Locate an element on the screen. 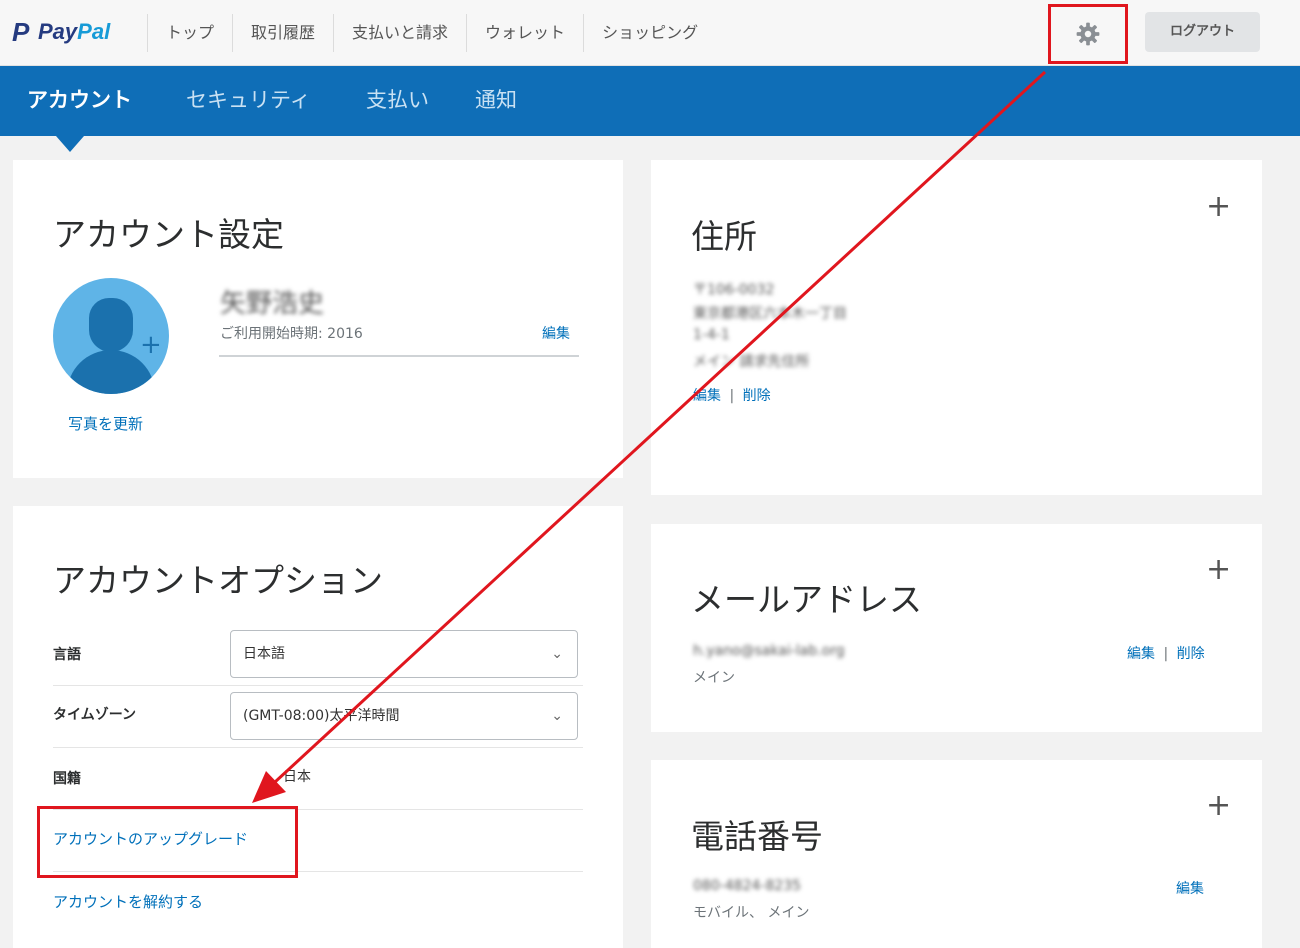 This screenshot has height=948, width=1300. active-tab-caret is located at coordinates (70, 144).